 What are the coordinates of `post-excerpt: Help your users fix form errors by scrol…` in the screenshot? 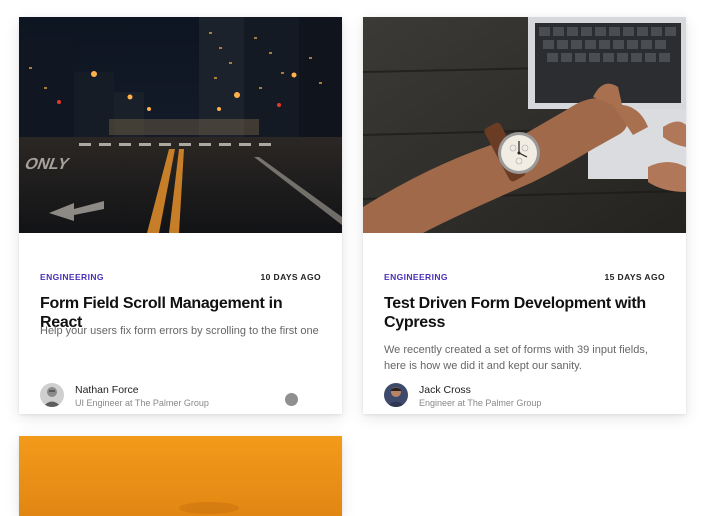 It's located at (179, 331).